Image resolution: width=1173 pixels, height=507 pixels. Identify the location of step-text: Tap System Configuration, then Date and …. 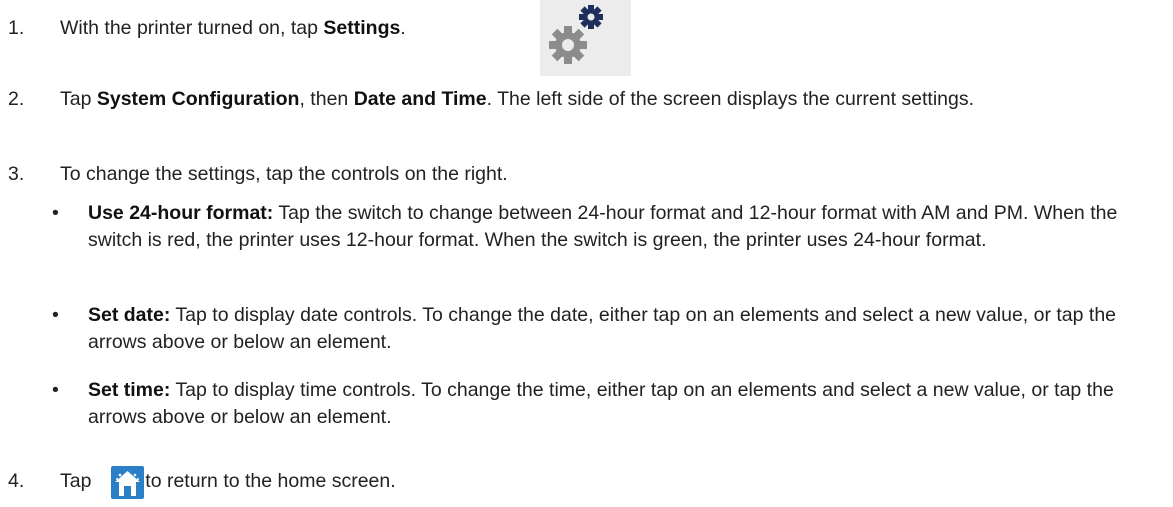
(517, 99).